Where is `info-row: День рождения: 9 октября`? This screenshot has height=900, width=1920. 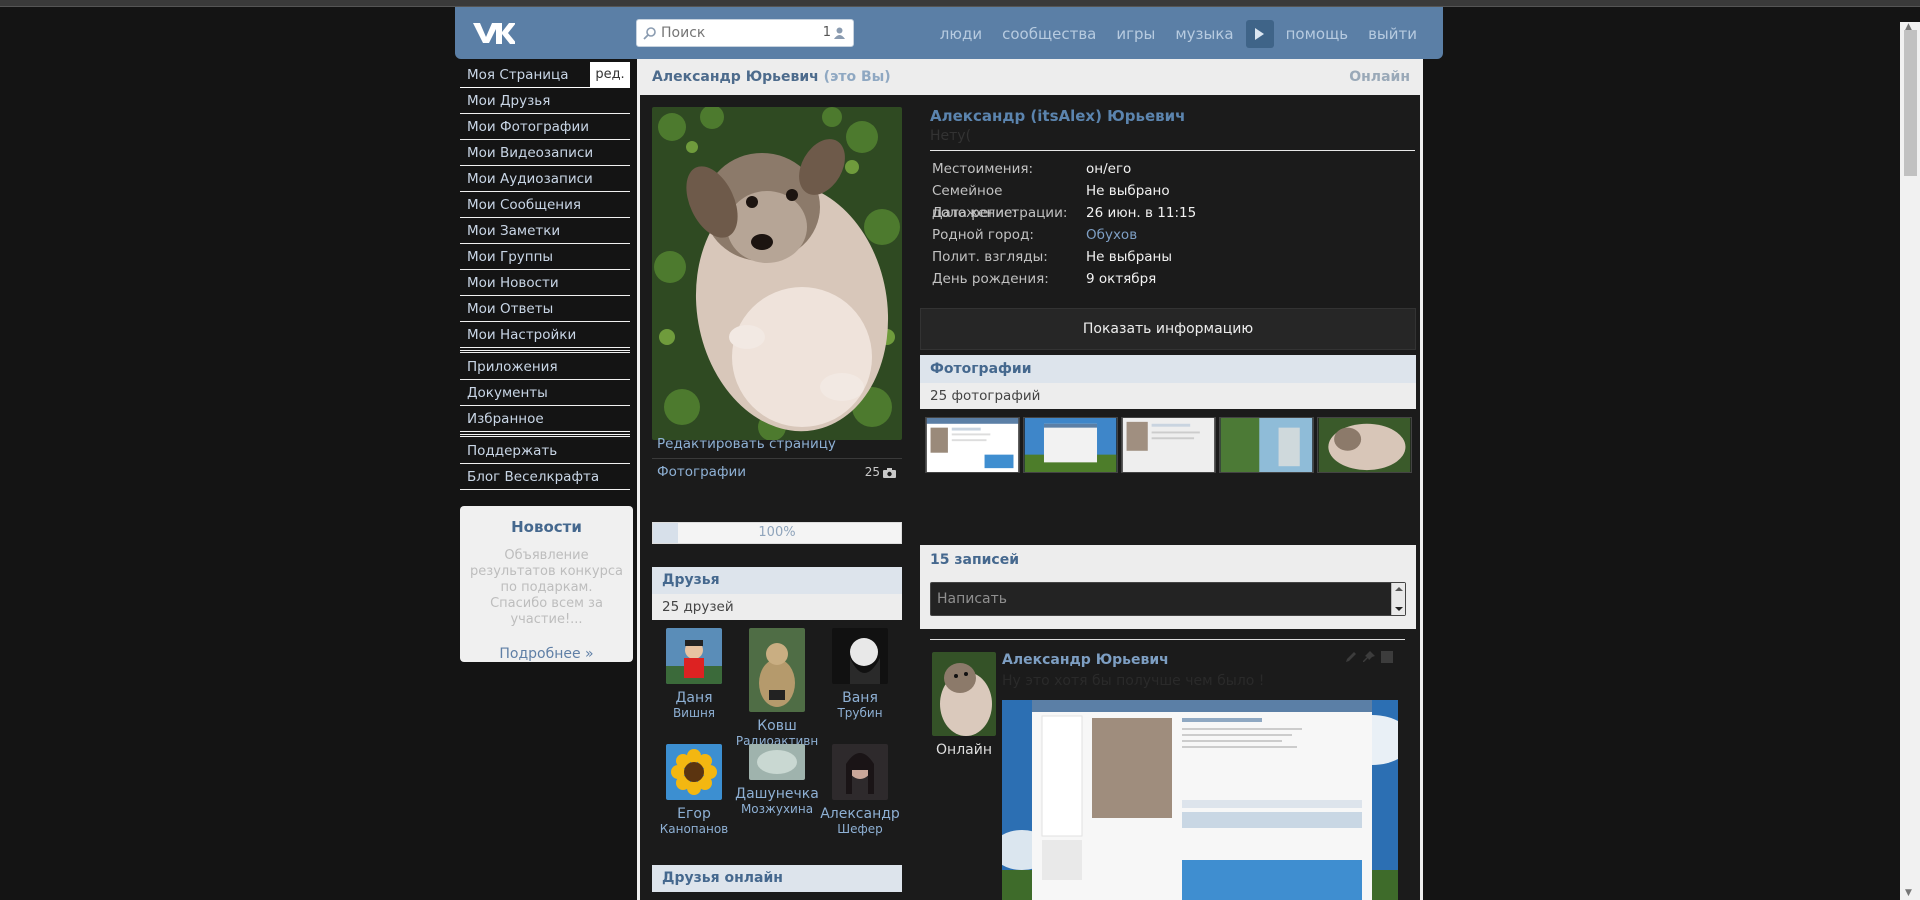
info-row: День рождения: 9 октября is located at coordinates (1064, 279).